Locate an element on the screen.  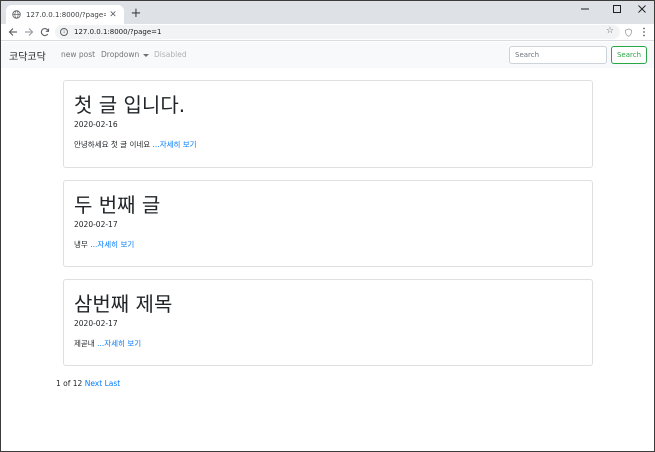
post-title: 두 번째 글 is located at coordinates (117, 205).